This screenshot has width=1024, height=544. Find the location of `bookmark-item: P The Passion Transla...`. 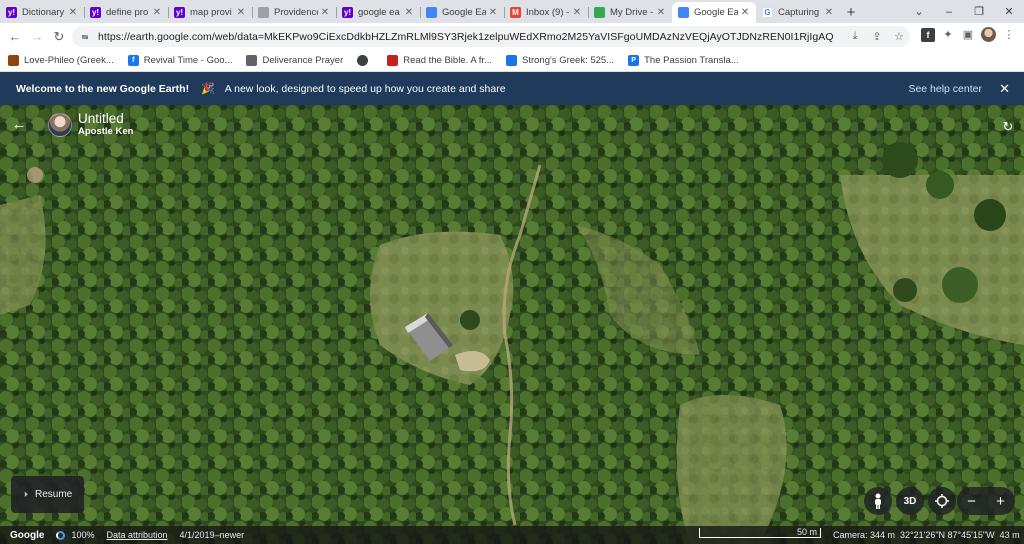

bookmark-item: P The Passion Transla... is located at coordinates (683, 60).